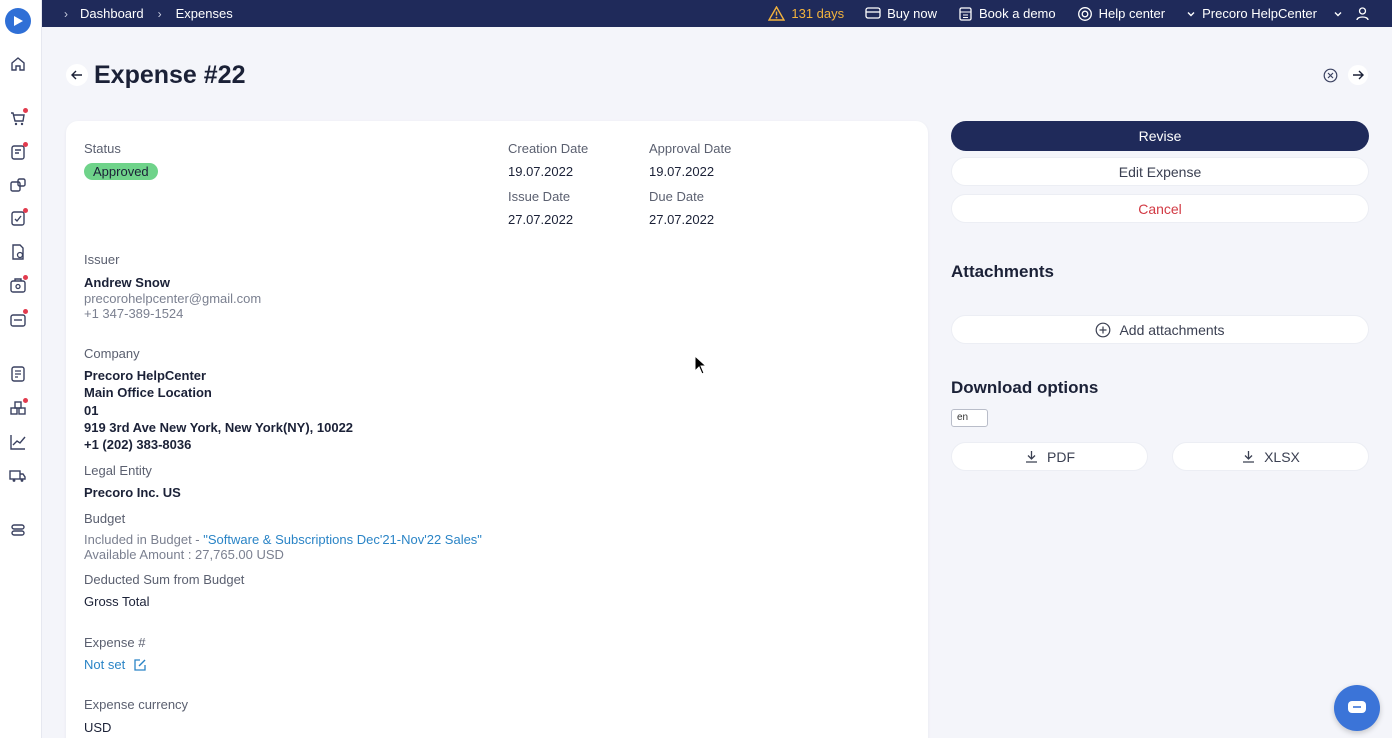  I want to click on currency-label: Expense currency, so click(136, 704).